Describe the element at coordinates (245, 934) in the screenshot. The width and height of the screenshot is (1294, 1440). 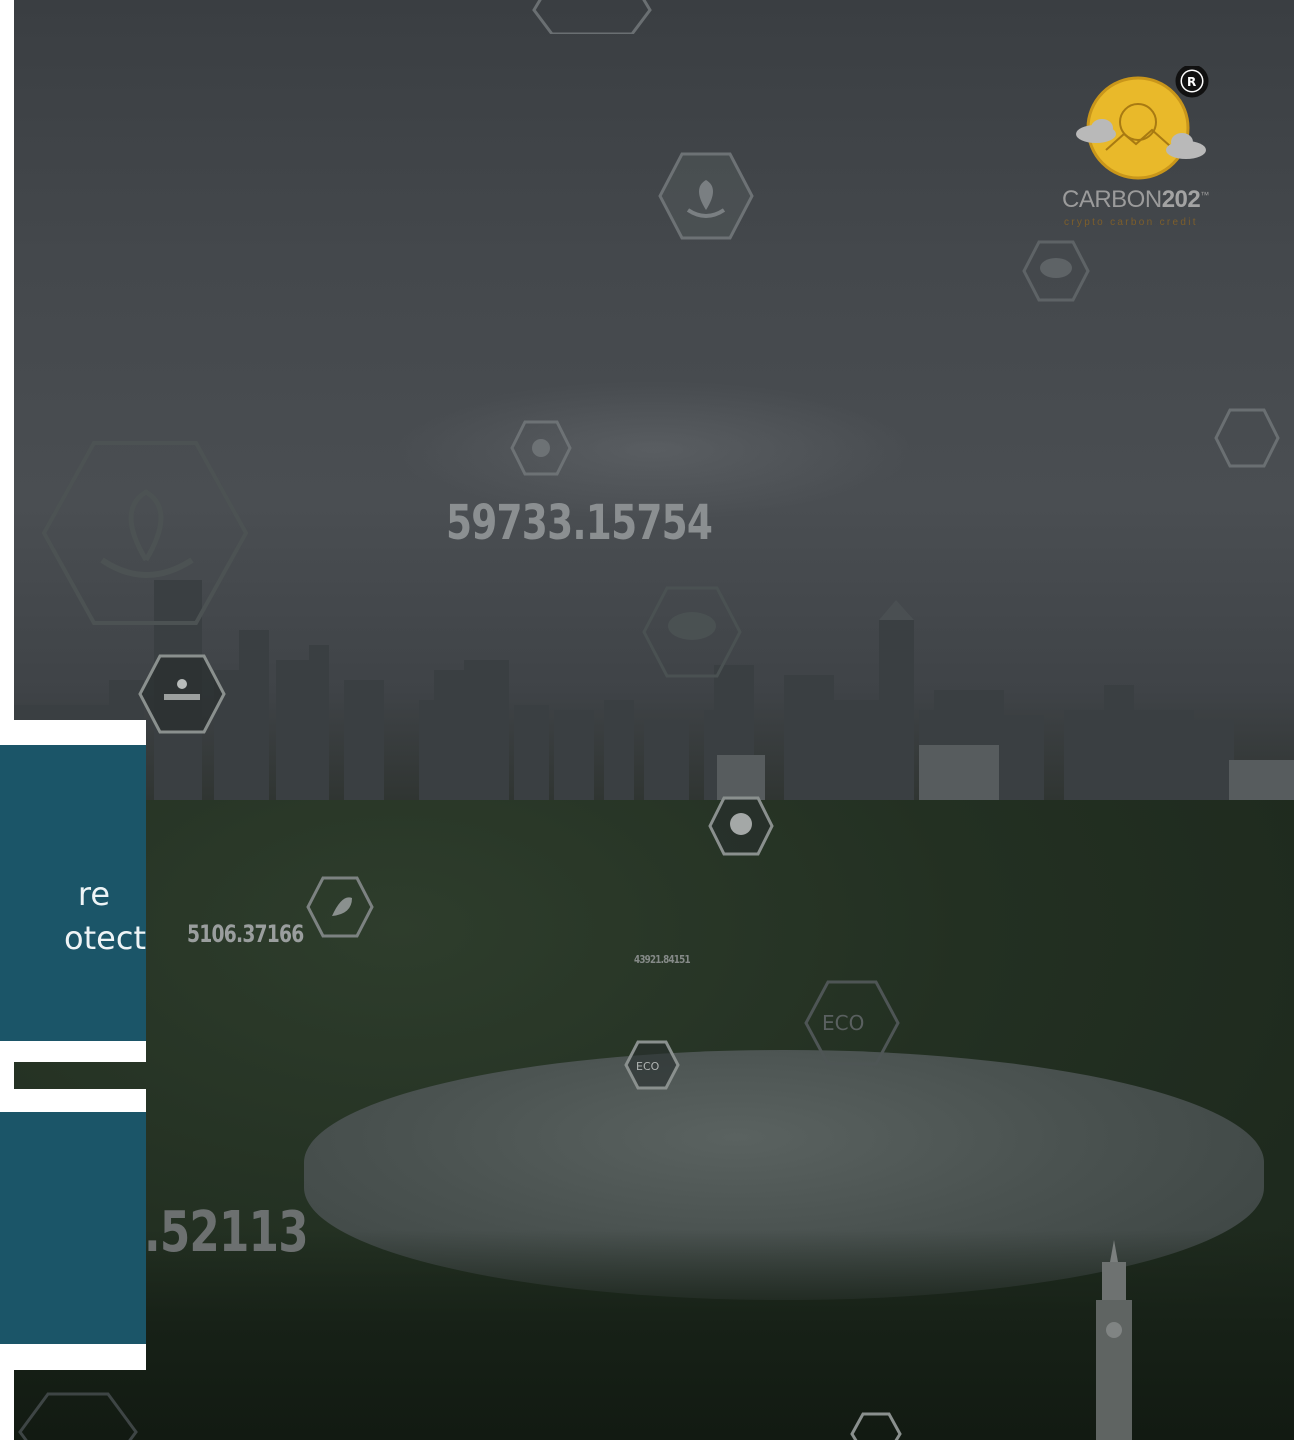
I see `floating-number: 5106.37166` at that location.